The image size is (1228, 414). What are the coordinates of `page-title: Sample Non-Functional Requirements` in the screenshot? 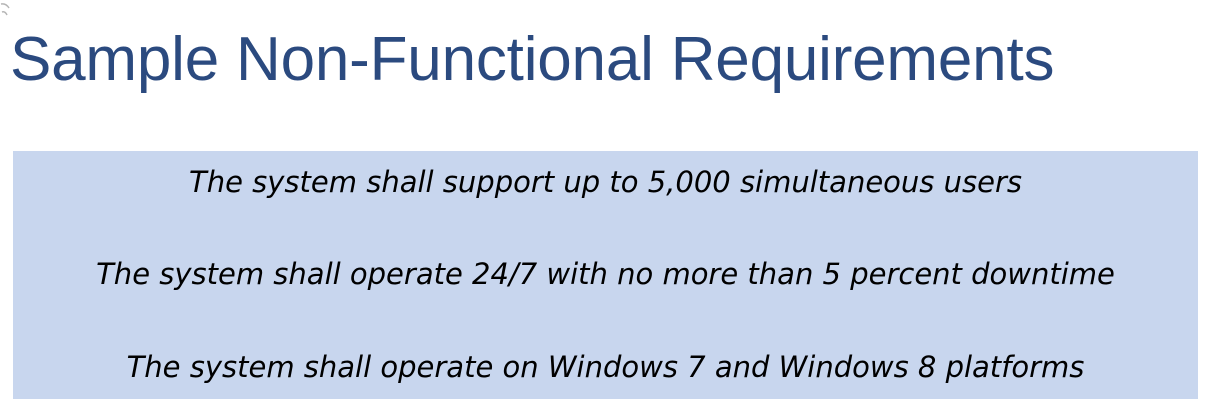 It's located at (532, 59).